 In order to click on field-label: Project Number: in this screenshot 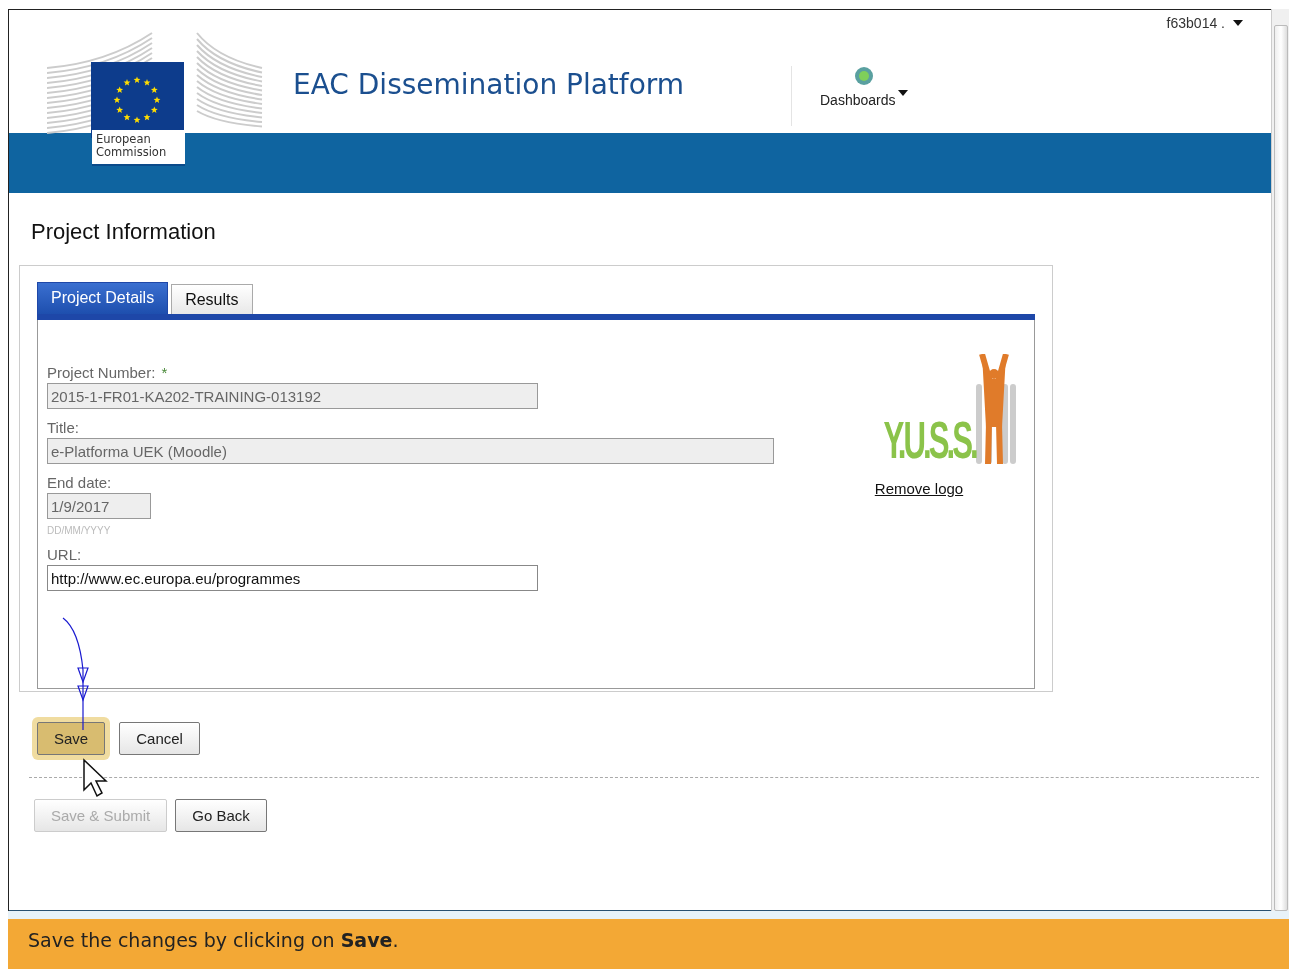, I will do `click(101, 372)`.